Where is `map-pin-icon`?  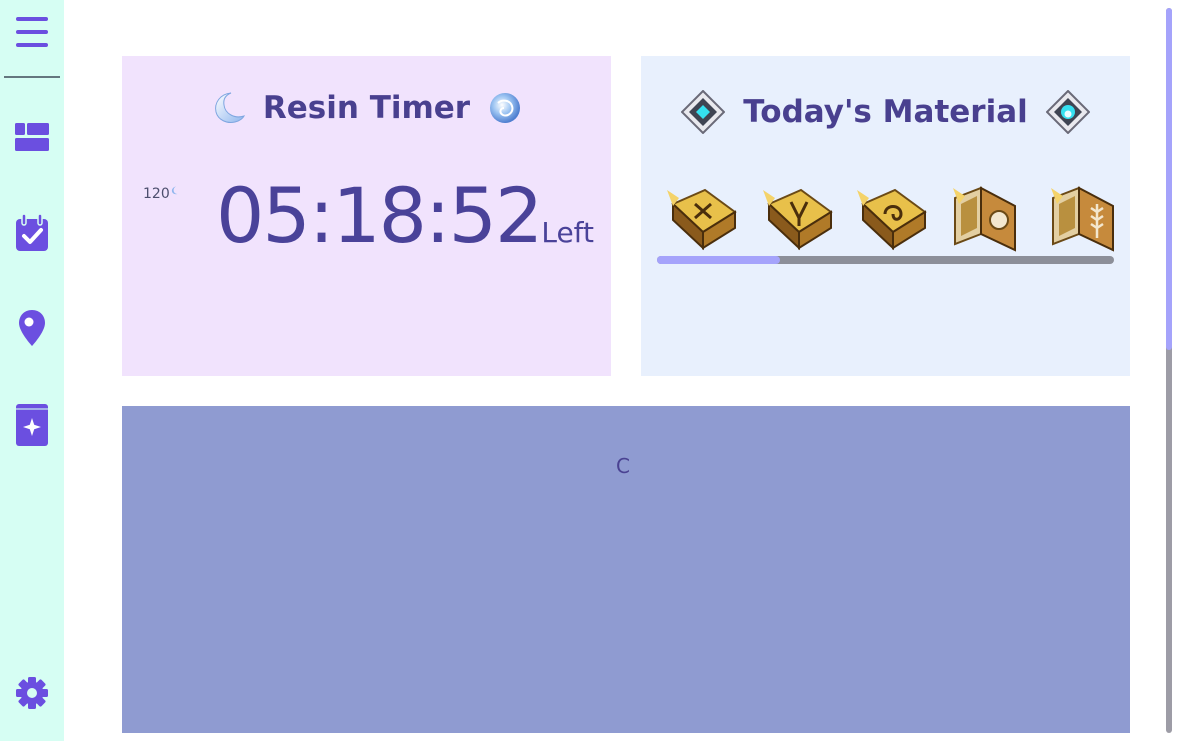
map-pin-icon is located at coordinates (32, 328).